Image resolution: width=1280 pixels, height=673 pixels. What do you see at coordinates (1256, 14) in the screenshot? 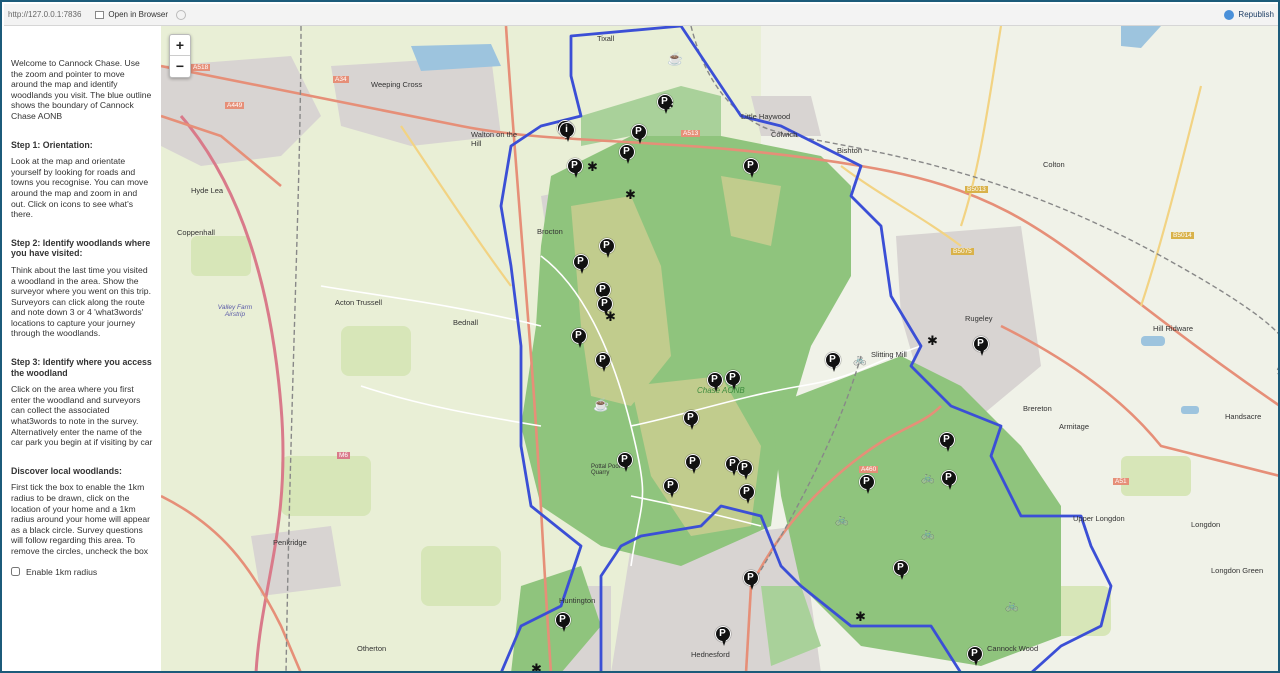
I see `republish-label: Republish` at bounding box center [1256, 14].